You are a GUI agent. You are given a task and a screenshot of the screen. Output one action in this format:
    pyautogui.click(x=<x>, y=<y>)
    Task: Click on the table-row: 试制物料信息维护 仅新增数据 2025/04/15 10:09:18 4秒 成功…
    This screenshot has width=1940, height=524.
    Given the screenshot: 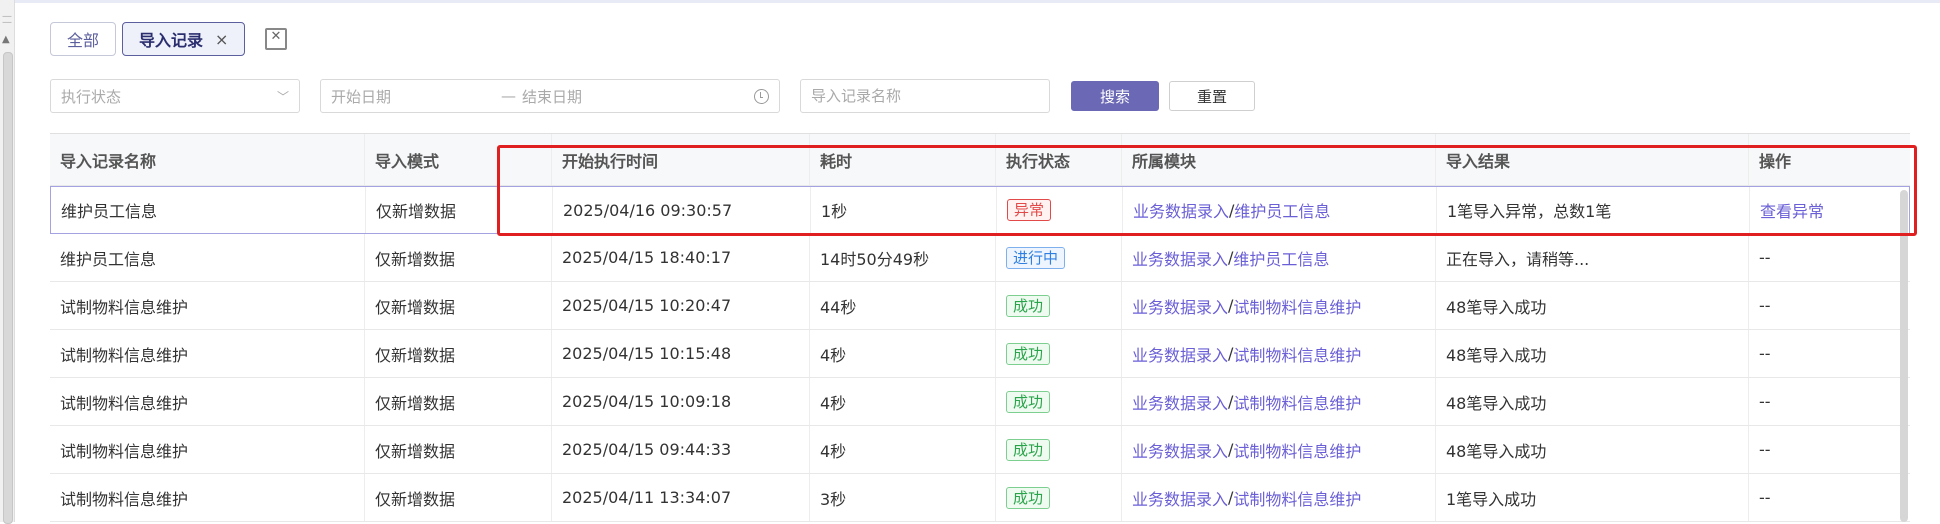 What is the action you would take?
    pyautogui.click(x=980, y=402)
    